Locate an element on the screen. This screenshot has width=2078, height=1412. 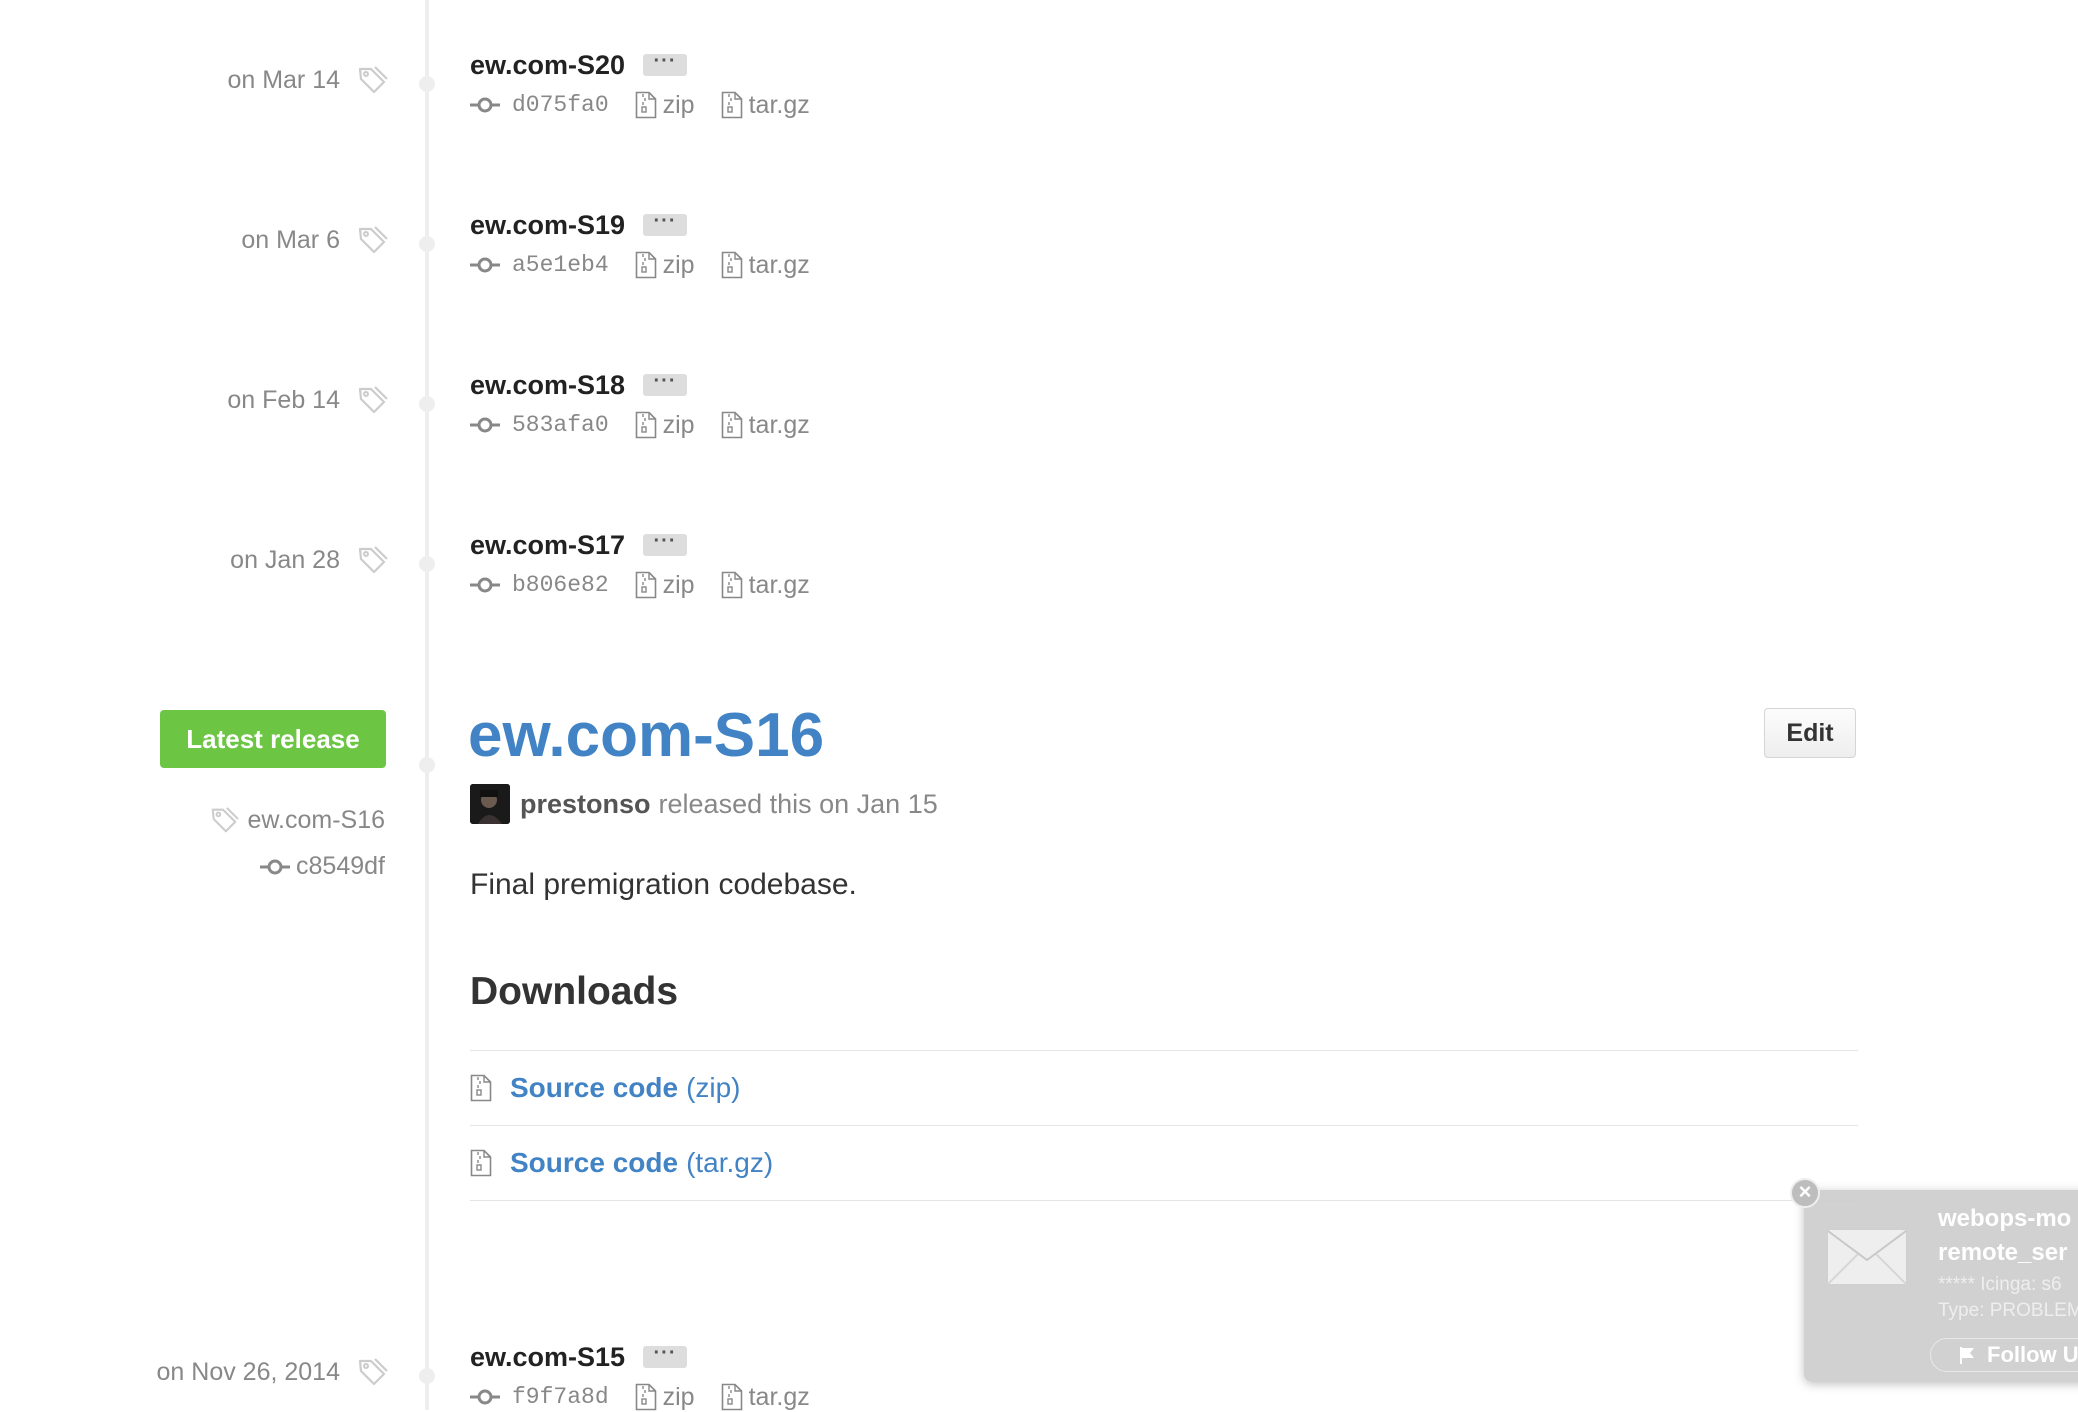
downloads-list: Source code (zip) Source code (tar.gz) is located at coordinates (1164, 1125).